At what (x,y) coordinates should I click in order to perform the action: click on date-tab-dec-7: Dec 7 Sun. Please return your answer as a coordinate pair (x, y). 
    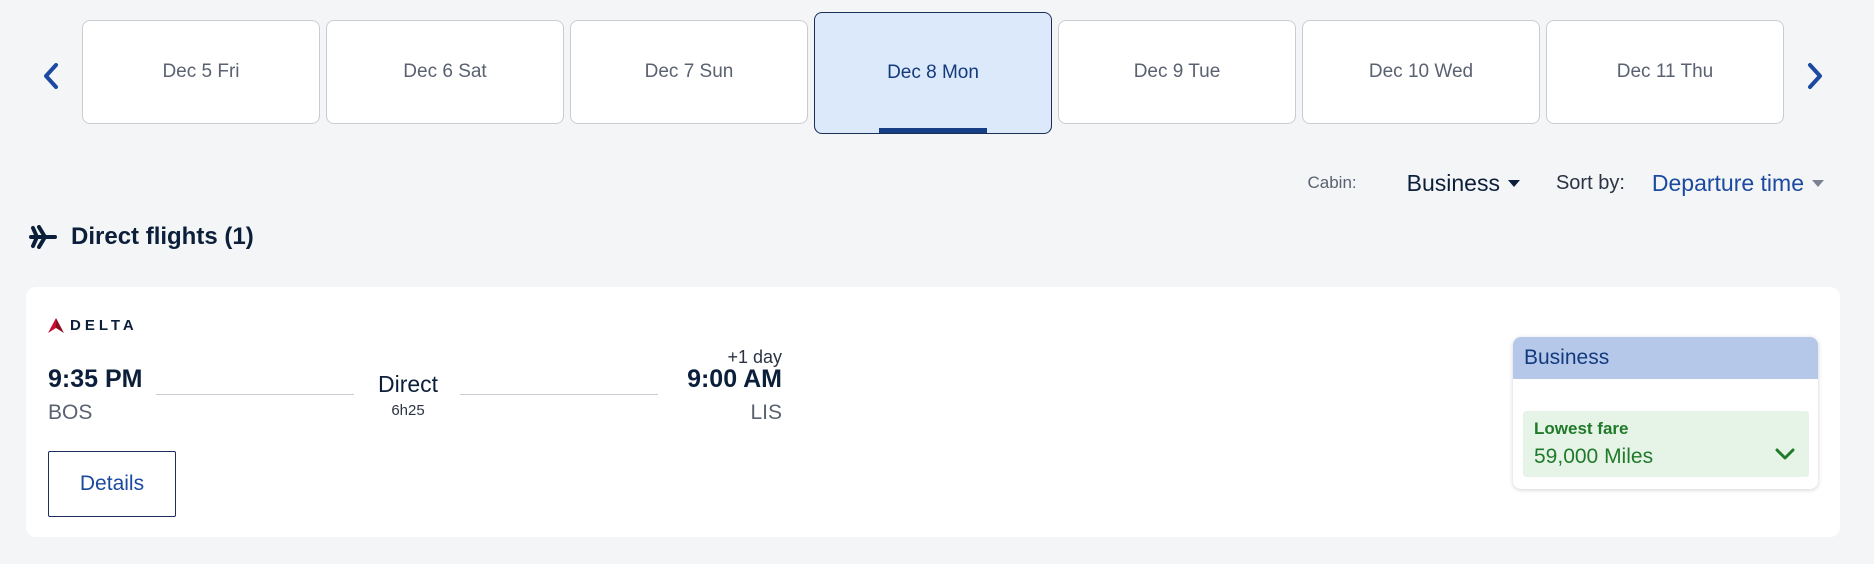
    Looking at the image, I should click on (689, 72).